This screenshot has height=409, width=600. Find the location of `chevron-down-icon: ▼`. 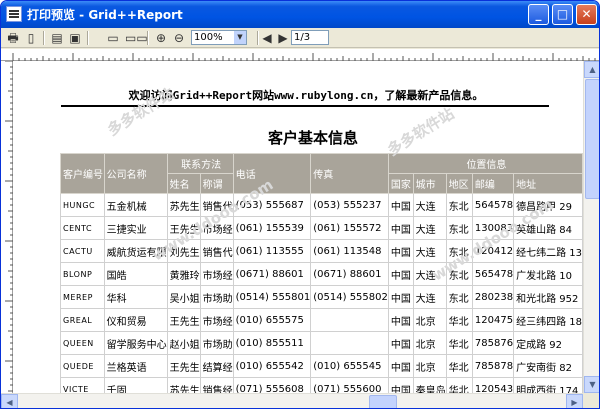

chevron-down-icon: ▼ is located at coordinates (240, 37).